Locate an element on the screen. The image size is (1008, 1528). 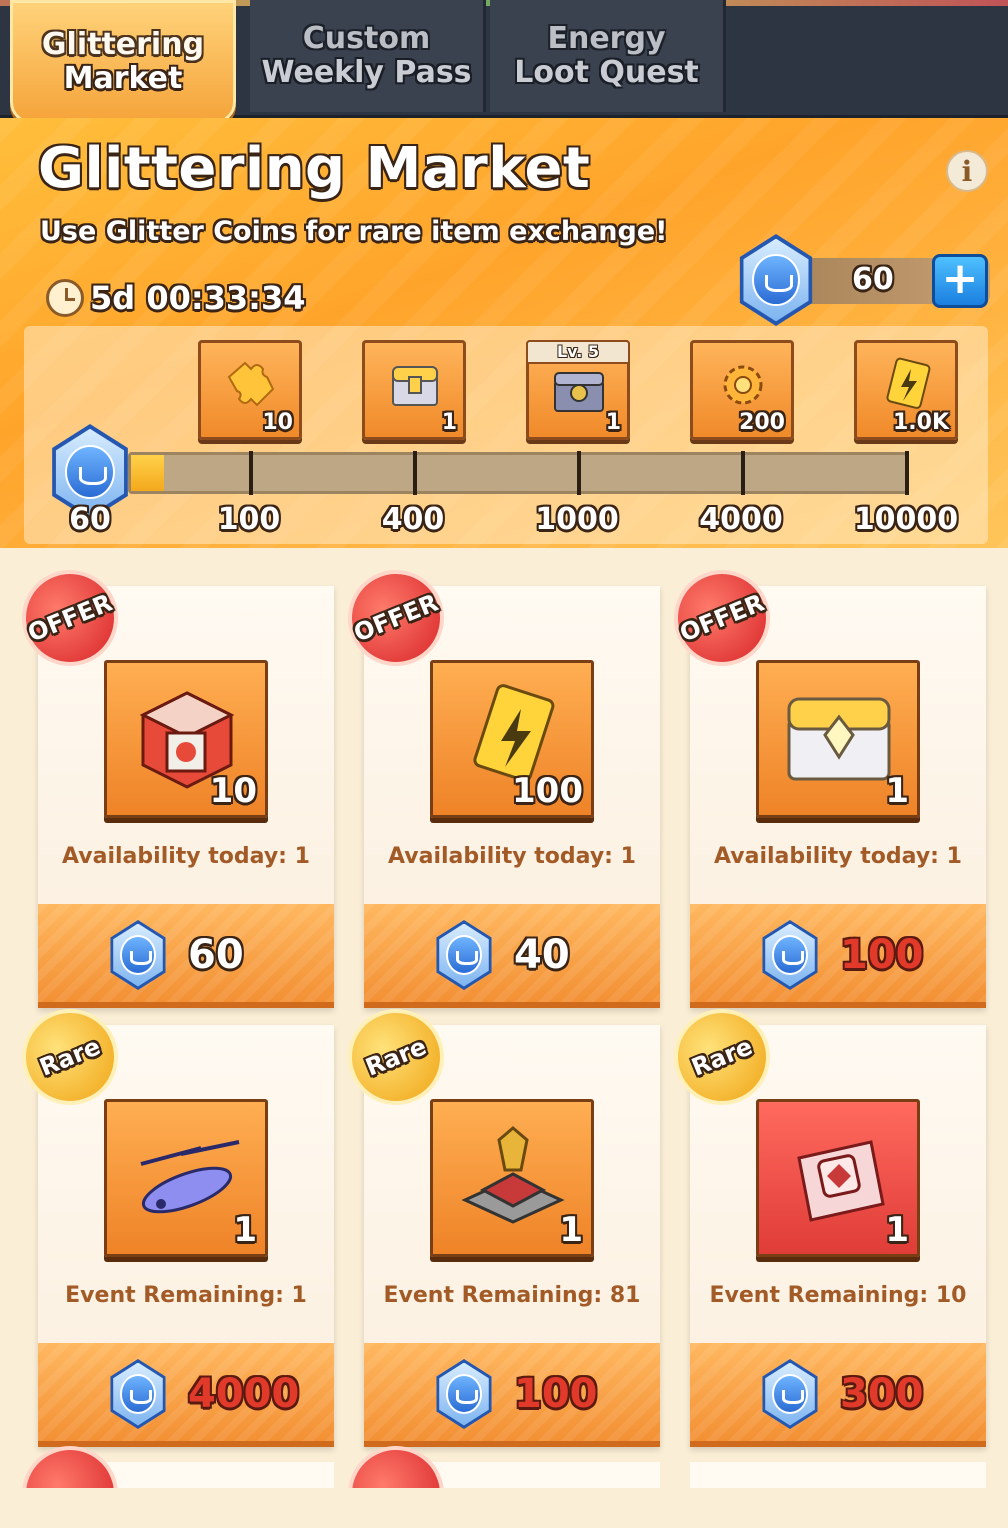
item-qty: 10 is located at coordinates (233, 791).